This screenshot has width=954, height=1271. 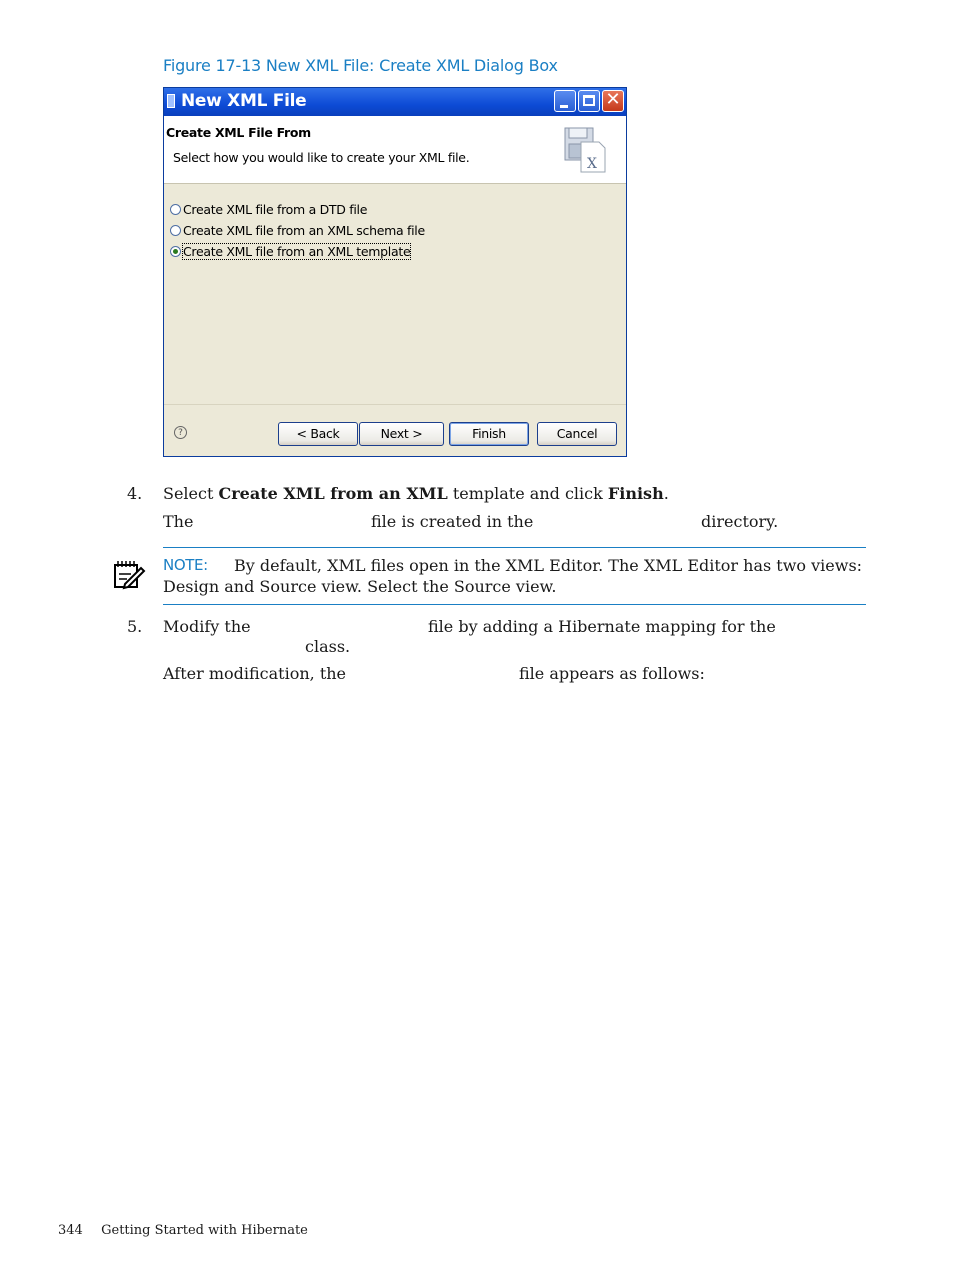 I want to click on note-top-rule, so click(x=514, y=547).